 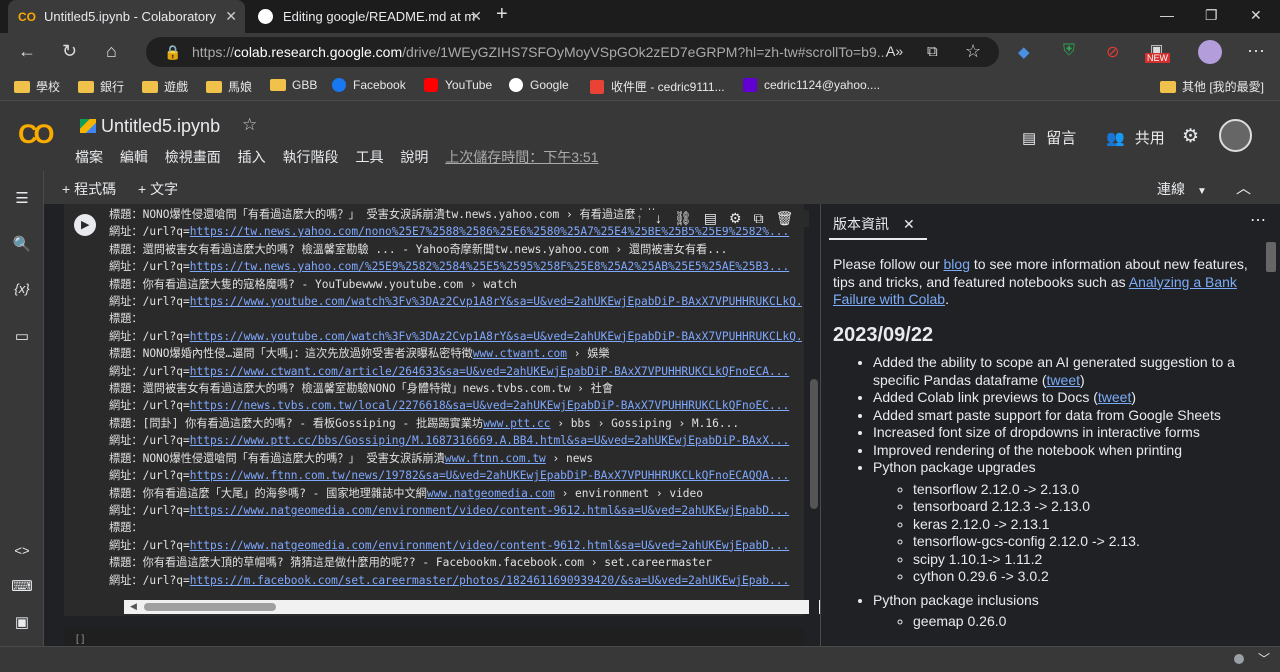 I want to click on colab-logo: CO, so click(x=36, y=134).